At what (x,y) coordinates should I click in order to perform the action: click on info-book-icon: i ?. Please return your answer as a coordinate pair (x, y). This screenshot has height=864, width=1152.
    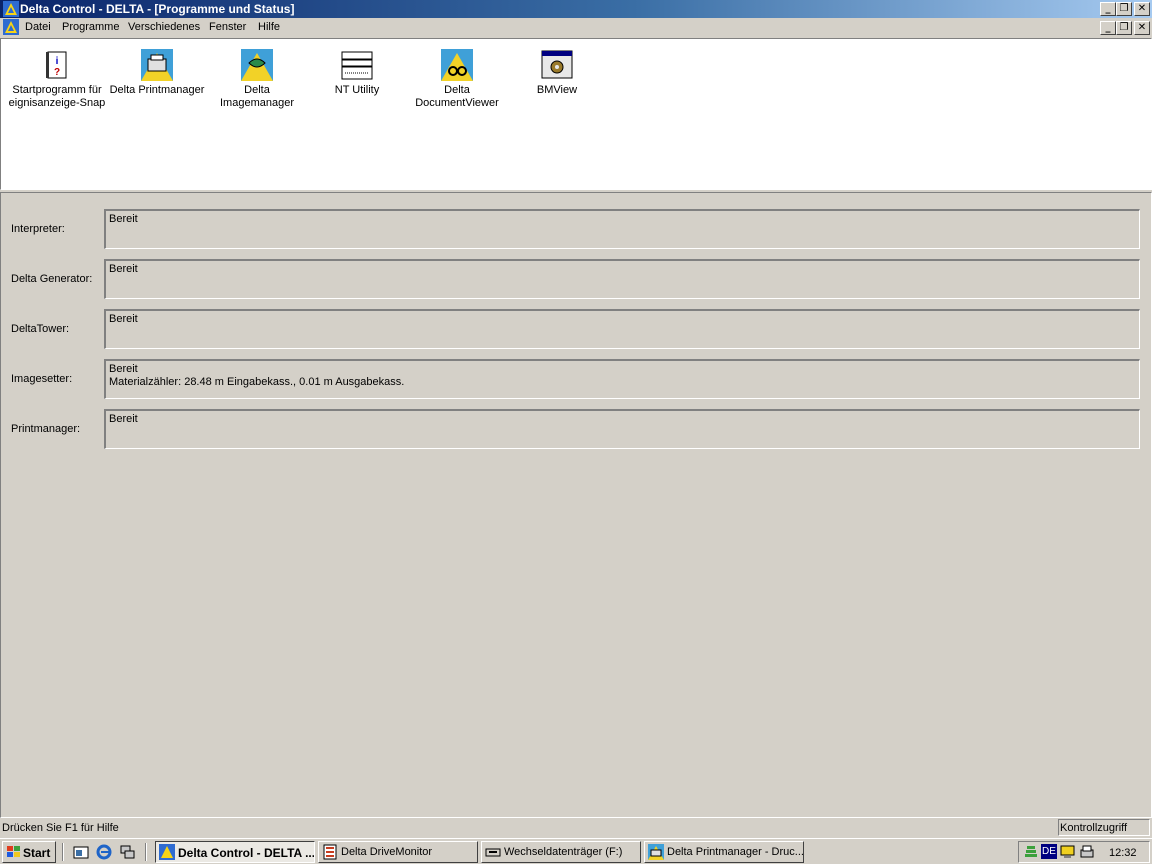
    Looking at the image, I should click on (56, 65).